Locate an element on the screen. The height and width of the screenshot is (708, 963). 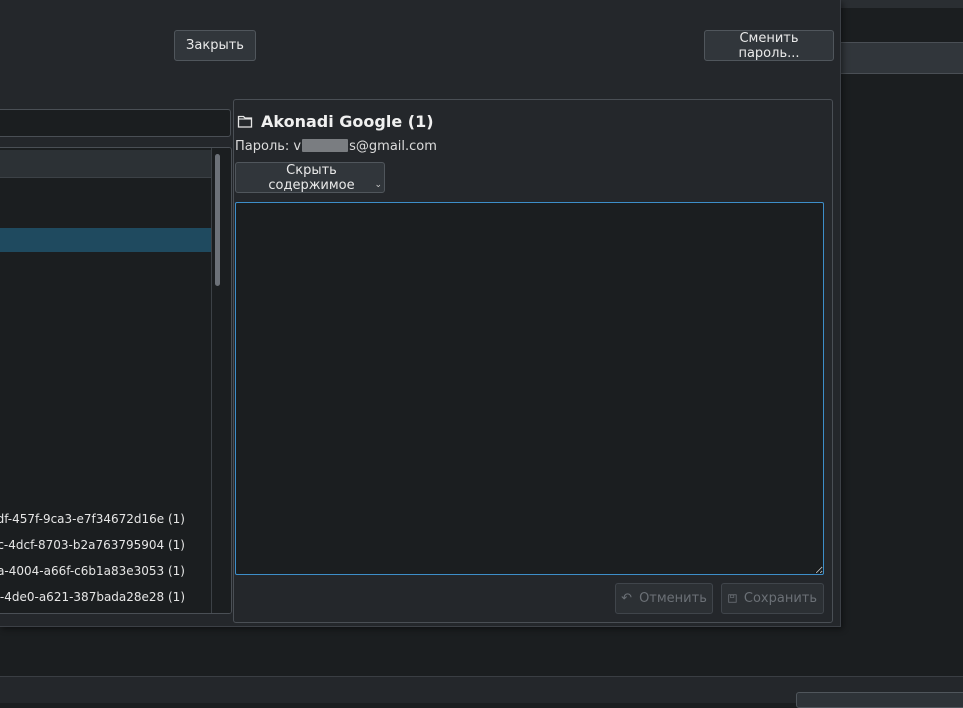
background-window-toolbar is located at coordinates (900, 58).